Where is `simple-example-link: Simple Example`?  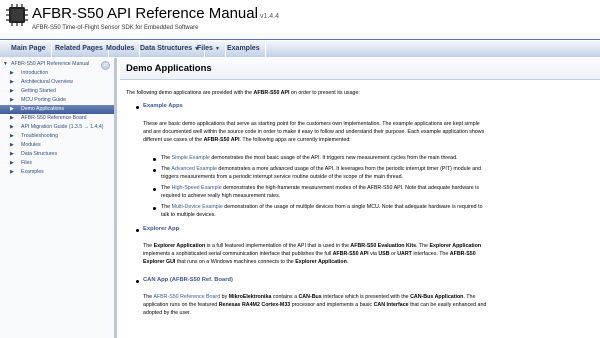
simple-example-link: Simple Example is located at coordinates (191, 158).